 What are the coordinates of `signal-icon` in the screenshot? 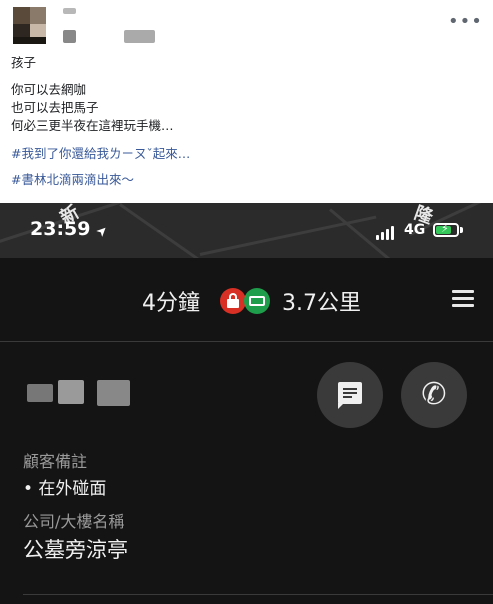 It's located at (387, 233).